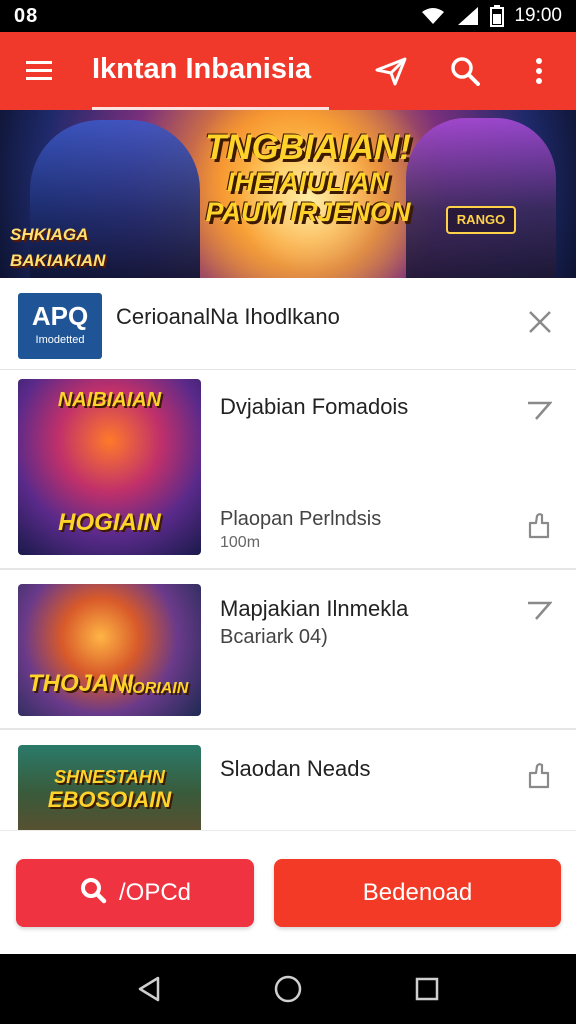 The height and width of the screenshot is (1024, 576). I want to click on item-subtitle: Plaopan Perlndsis, so click(301, 519).